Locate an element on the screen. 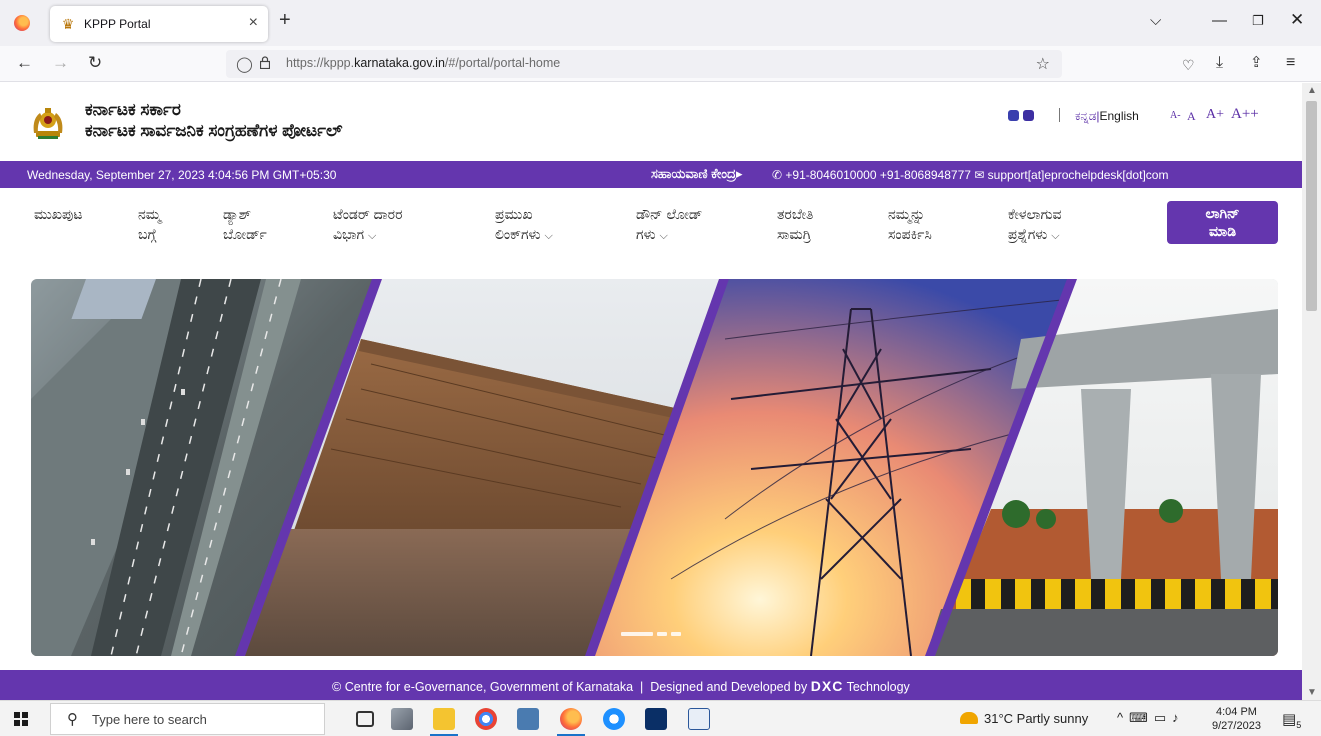  clock-date: 9/27/2023 is located at coordinates (1236, 726).